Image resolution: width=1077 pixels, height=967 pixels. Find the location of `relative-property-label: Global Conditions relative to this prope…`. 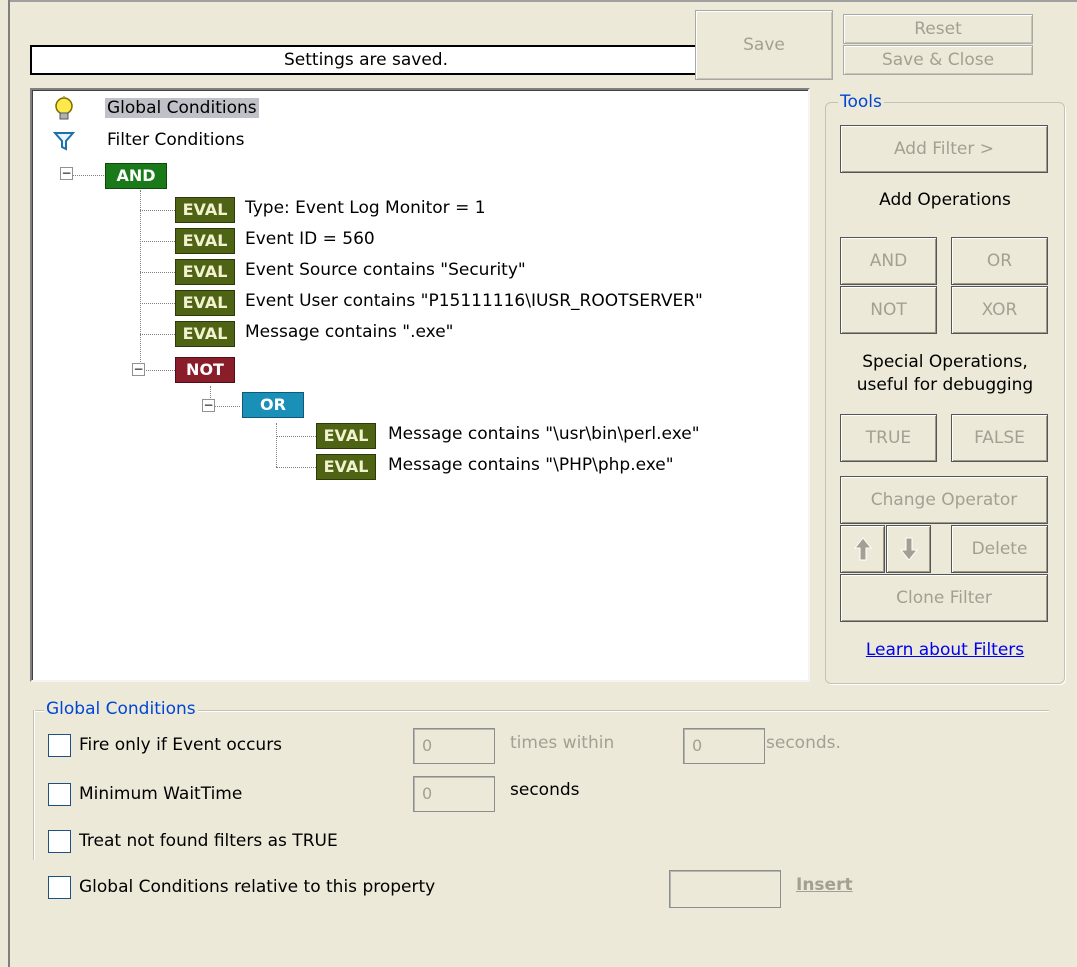

relative-property-label: Global Conditions relative to this prope… is located at coordinates (257, 887).